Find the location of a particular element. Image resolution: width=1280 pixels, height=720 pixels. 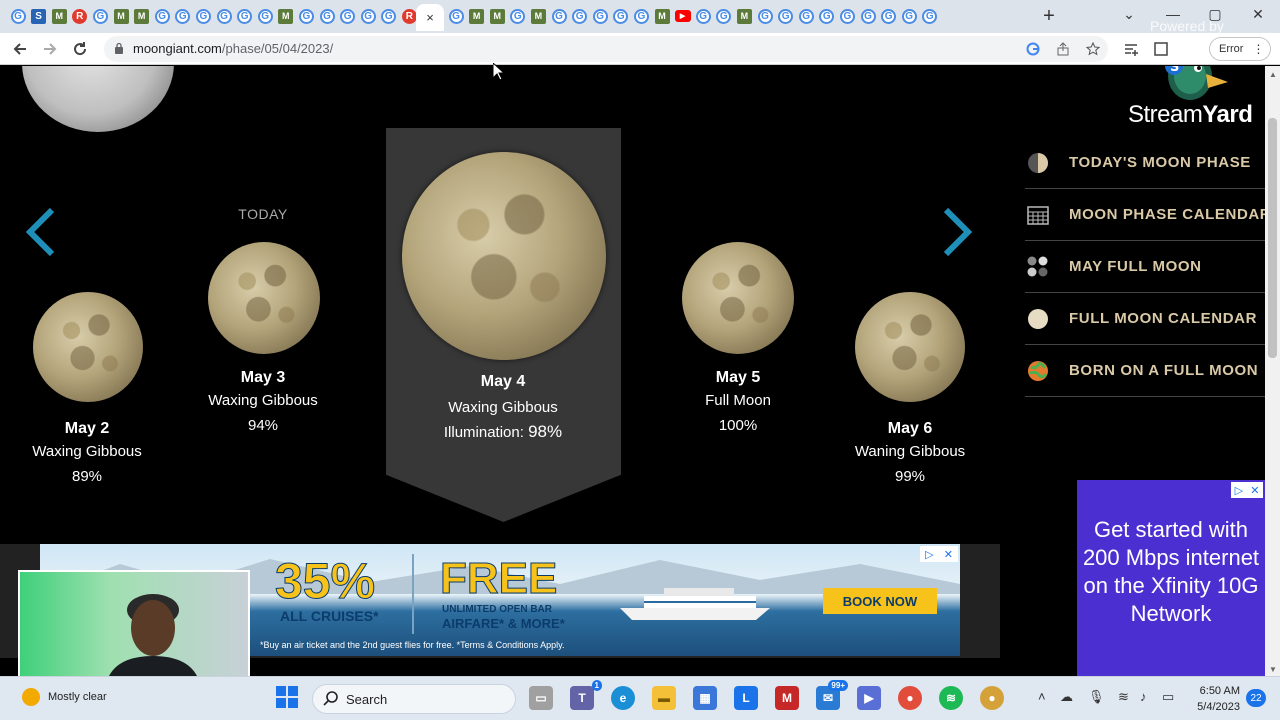

clock-time: 6:50 AM is located at coordinates (1218, 691).